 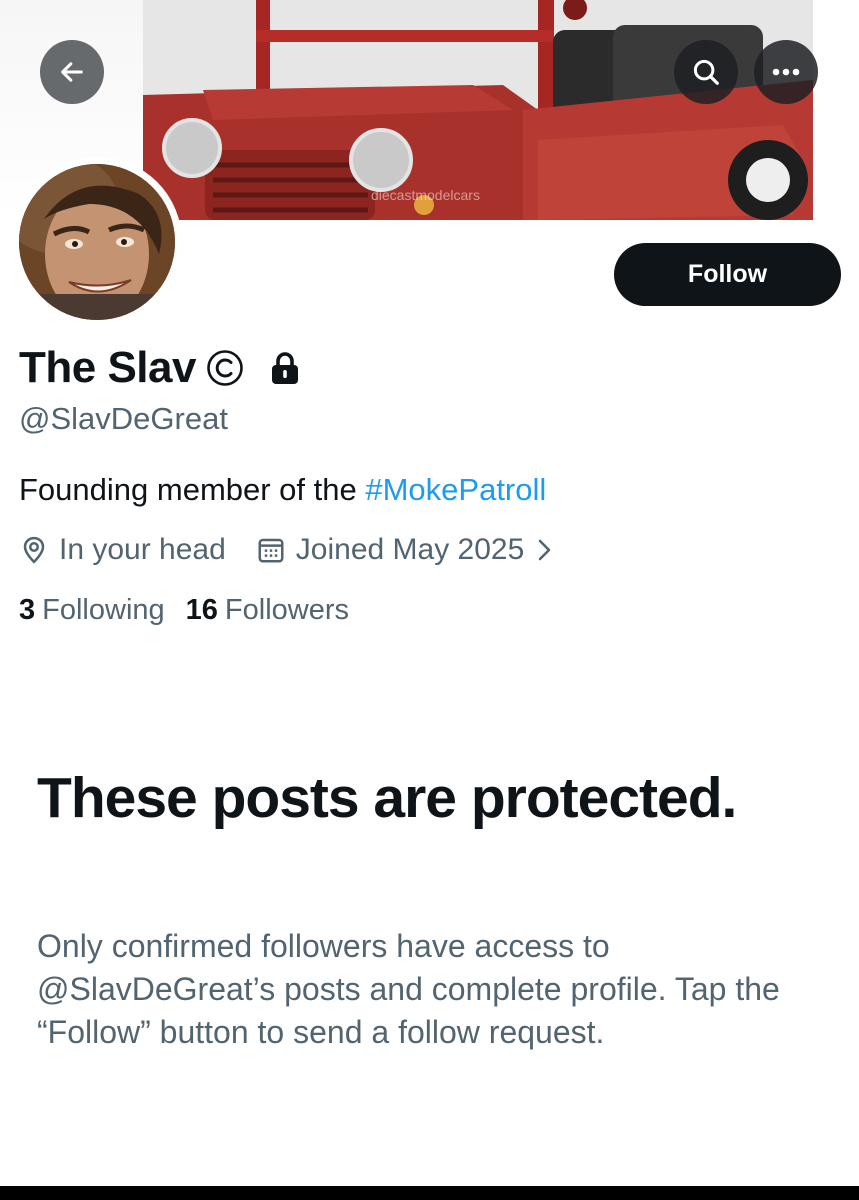 What do you see at coordinates (142, 549) in the screenshot?
I see `location-text: In your head` at bounding box center [142, 549].